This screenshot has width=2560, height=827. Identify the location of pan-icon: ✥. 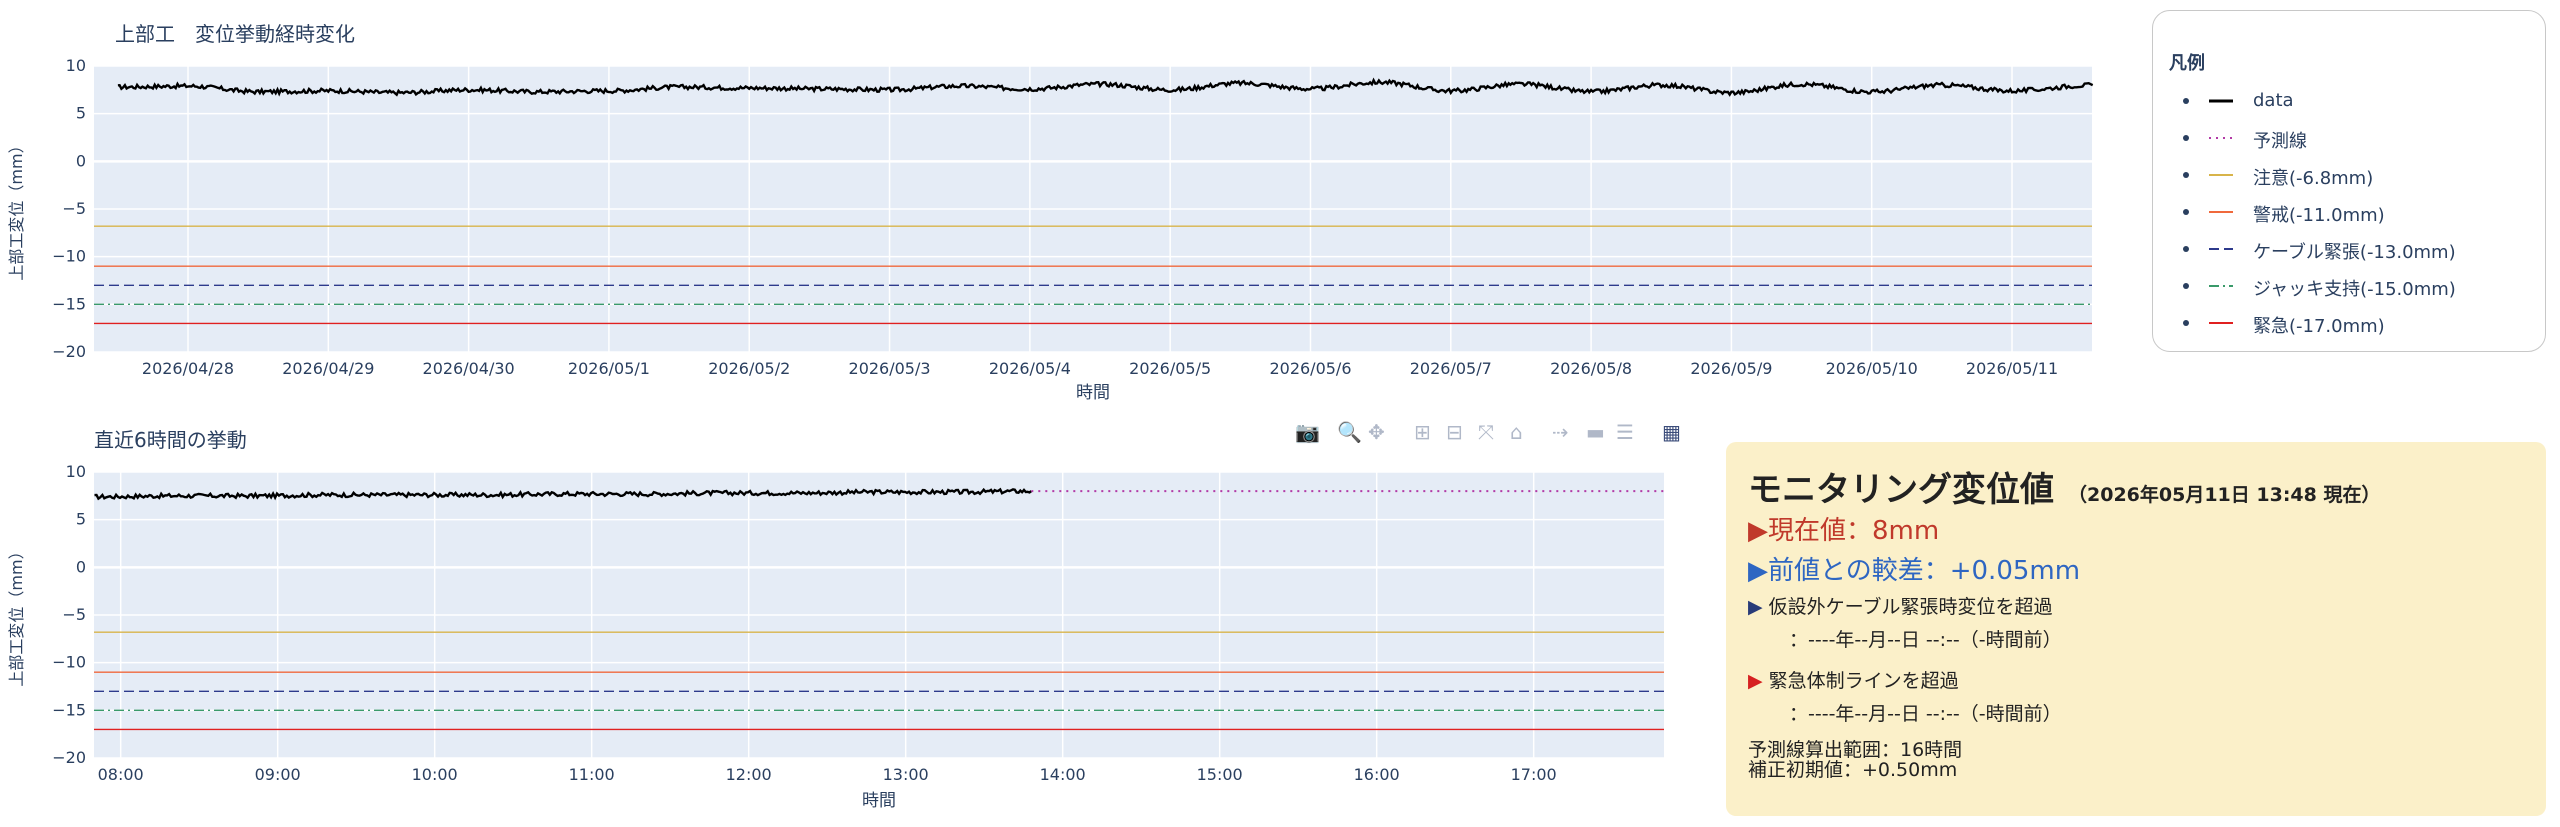
(1376, 432).